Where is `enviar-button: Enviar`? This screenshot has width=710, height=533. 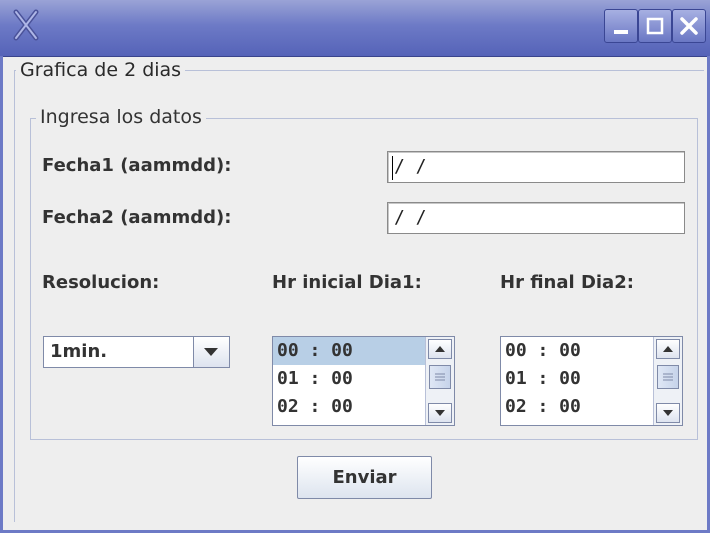
enviar-button: Enviar is located at coordinates (364, 477).